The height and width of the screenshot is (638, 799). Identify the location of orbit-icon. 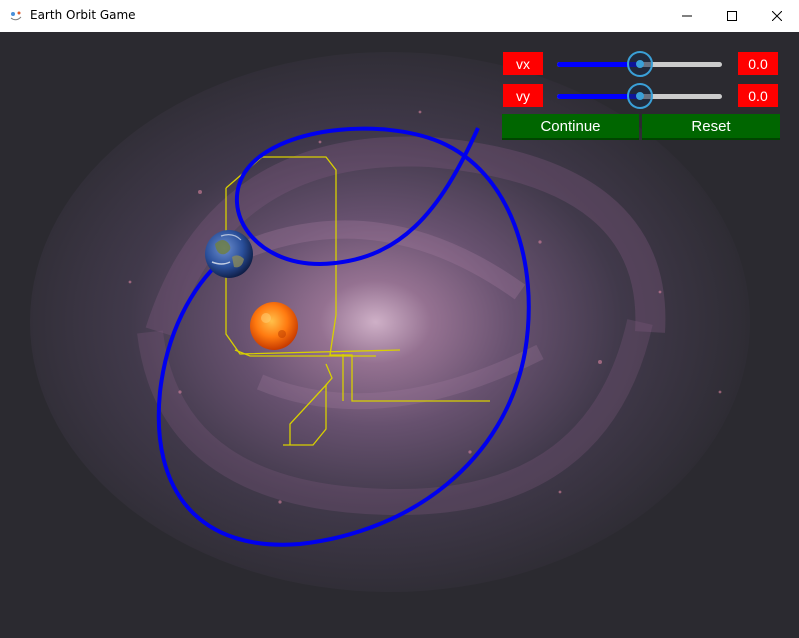
(16, 16).